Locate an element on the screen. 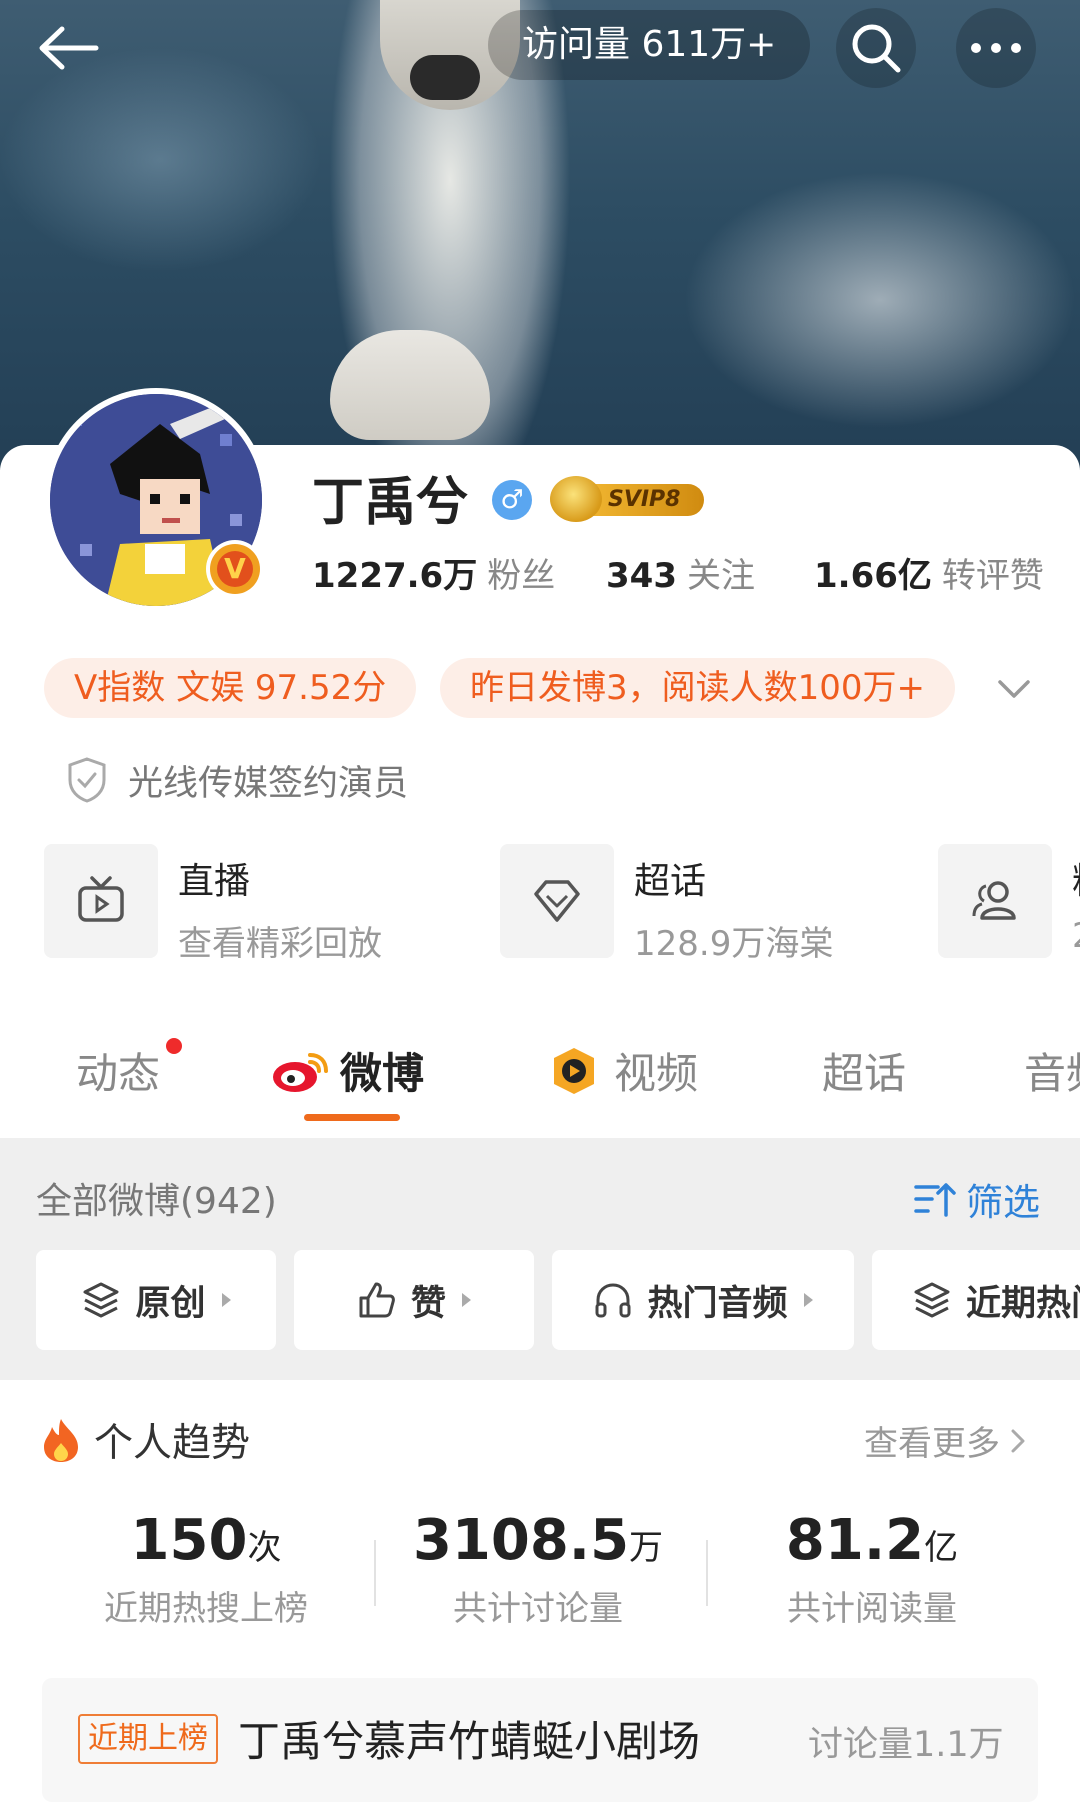 The width and height of the screenshot is (1080, 1802). more-dots-icon is located at coordinates (996, 48).